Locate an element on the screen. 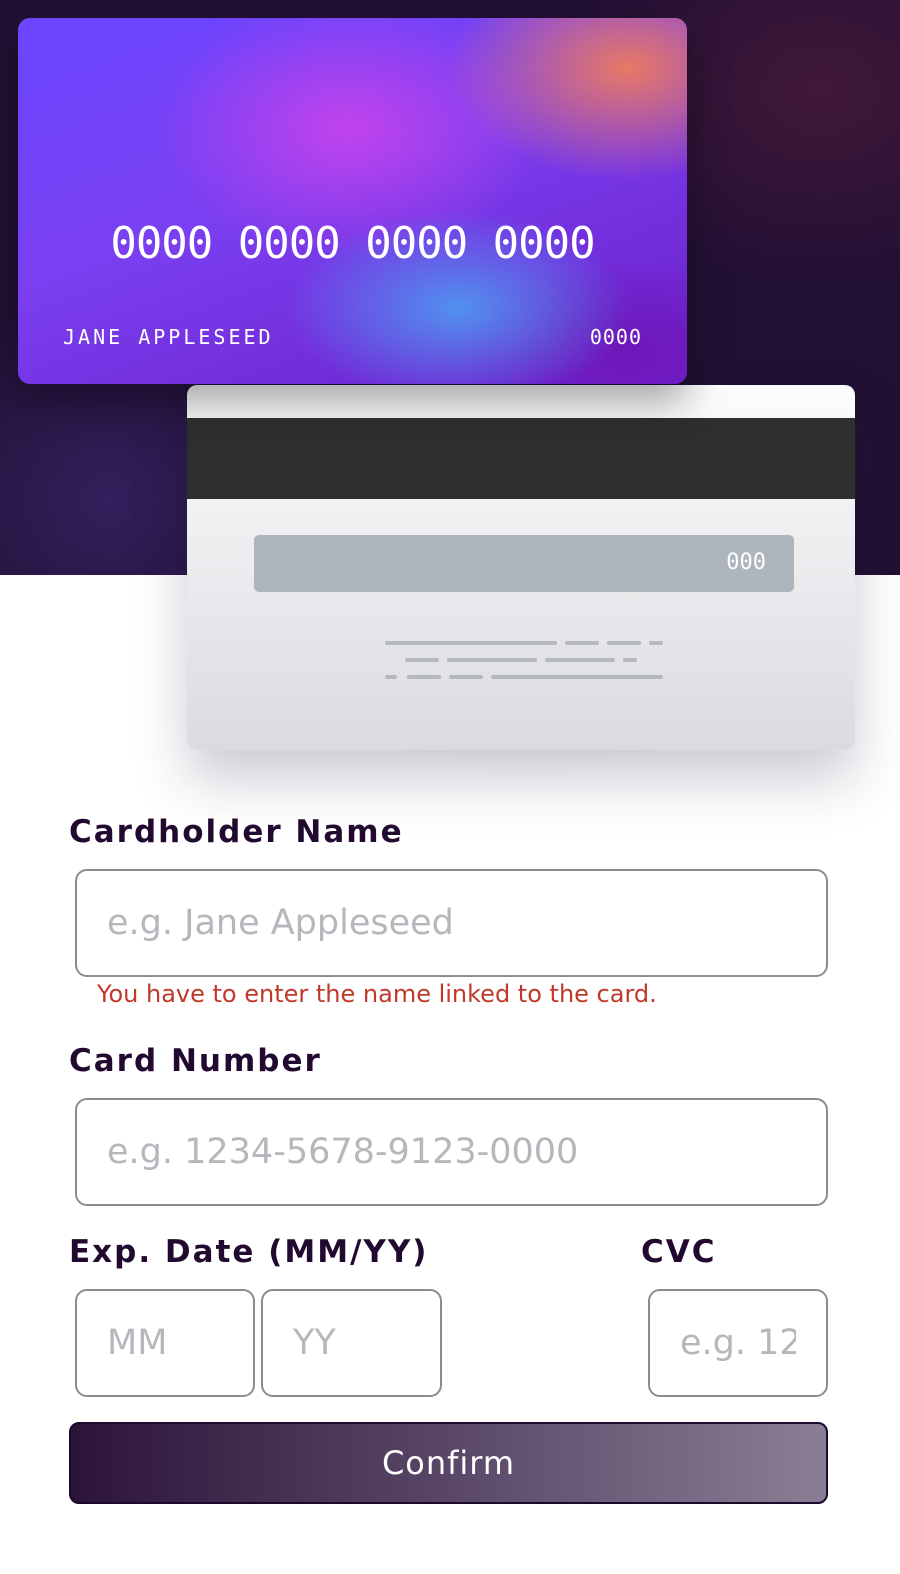 The height and width of the screenshot is (1574, 900). cardholder-name-input is located at coordinates (451, 923).